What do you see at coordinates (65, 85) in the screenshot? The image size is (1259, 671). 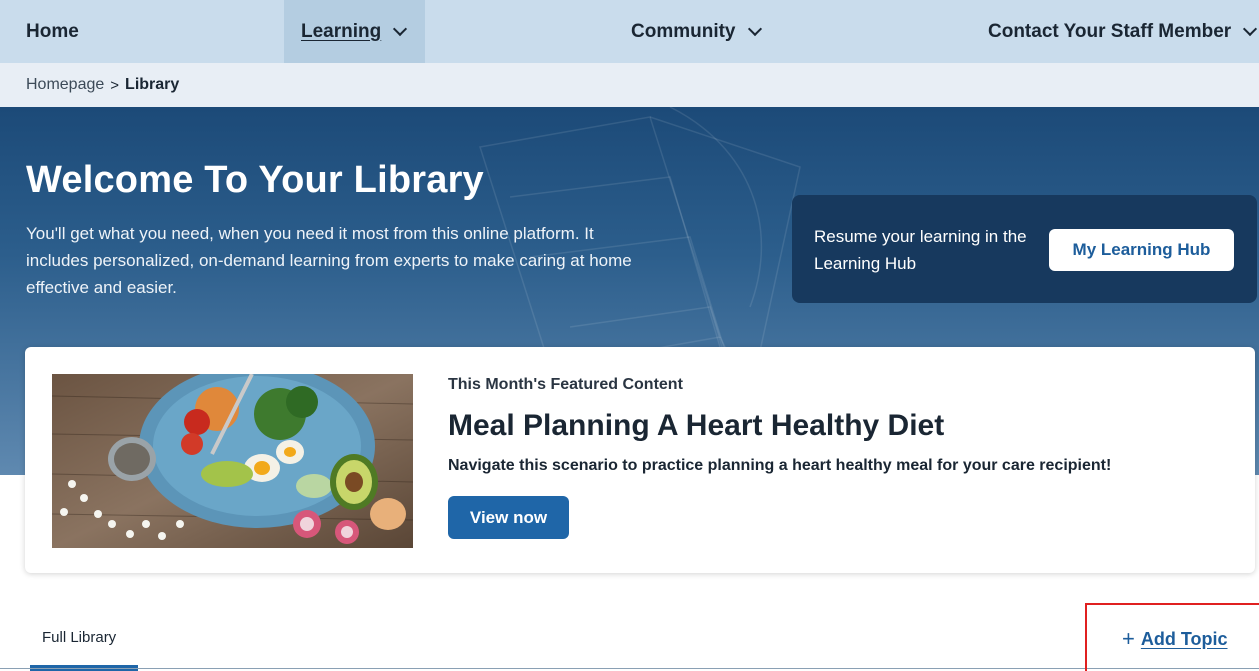 I see `breadcrumb-homepage: Homepage` at bounding box center [65, 85].